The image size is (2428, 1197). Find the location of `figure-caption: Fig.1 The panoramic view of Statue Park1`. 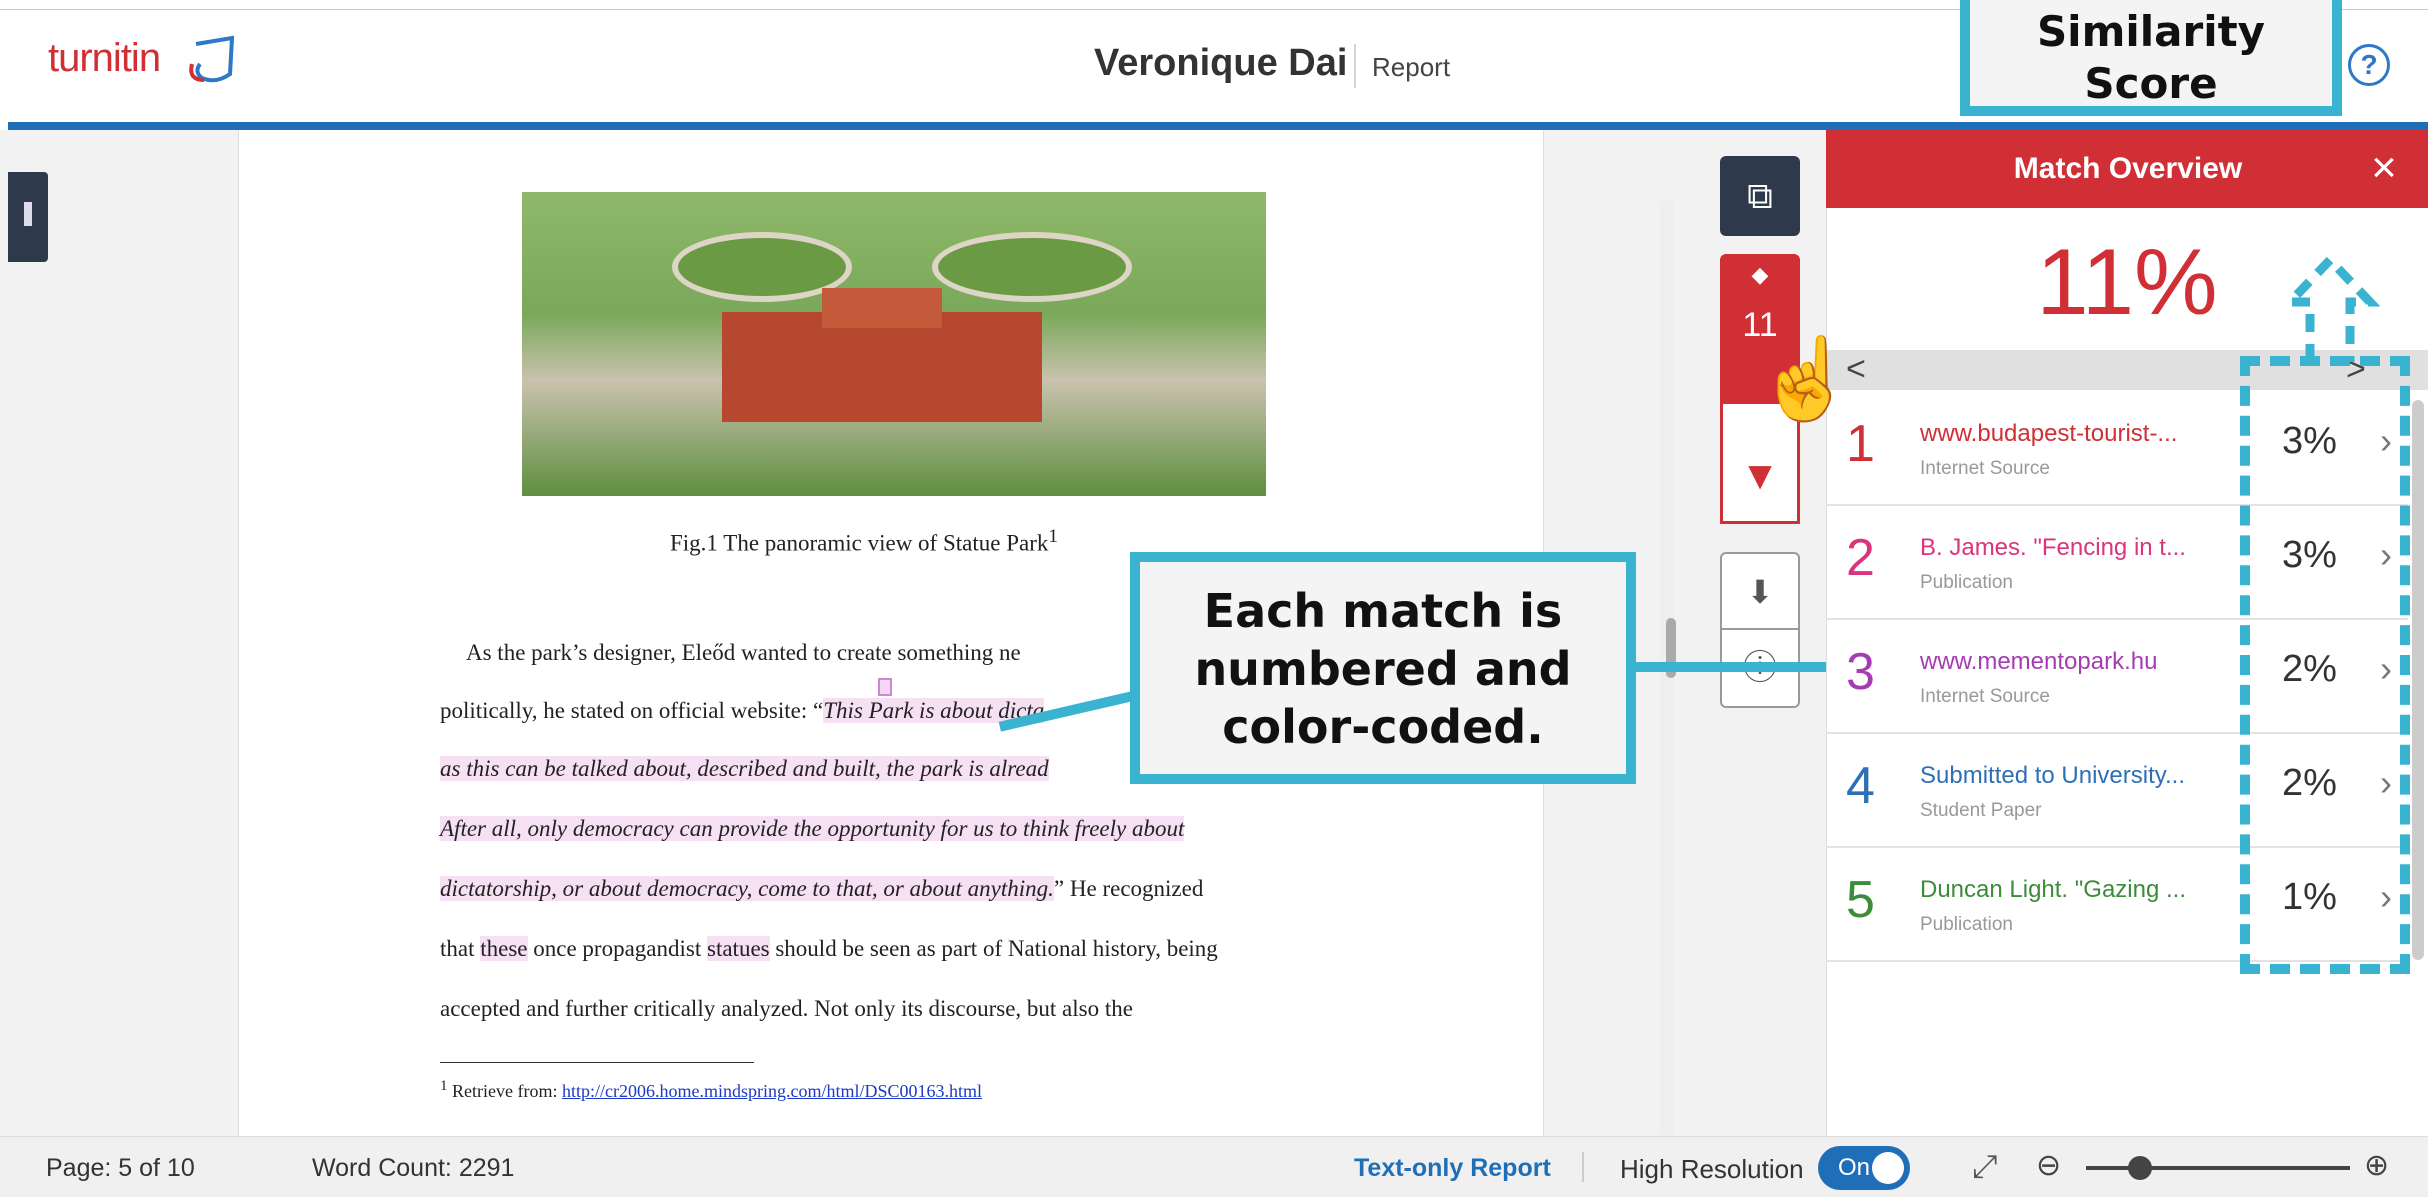

figure-caption: Fig.1 The panoramic view of Statue Park1 is located at coordinates (864, 541).